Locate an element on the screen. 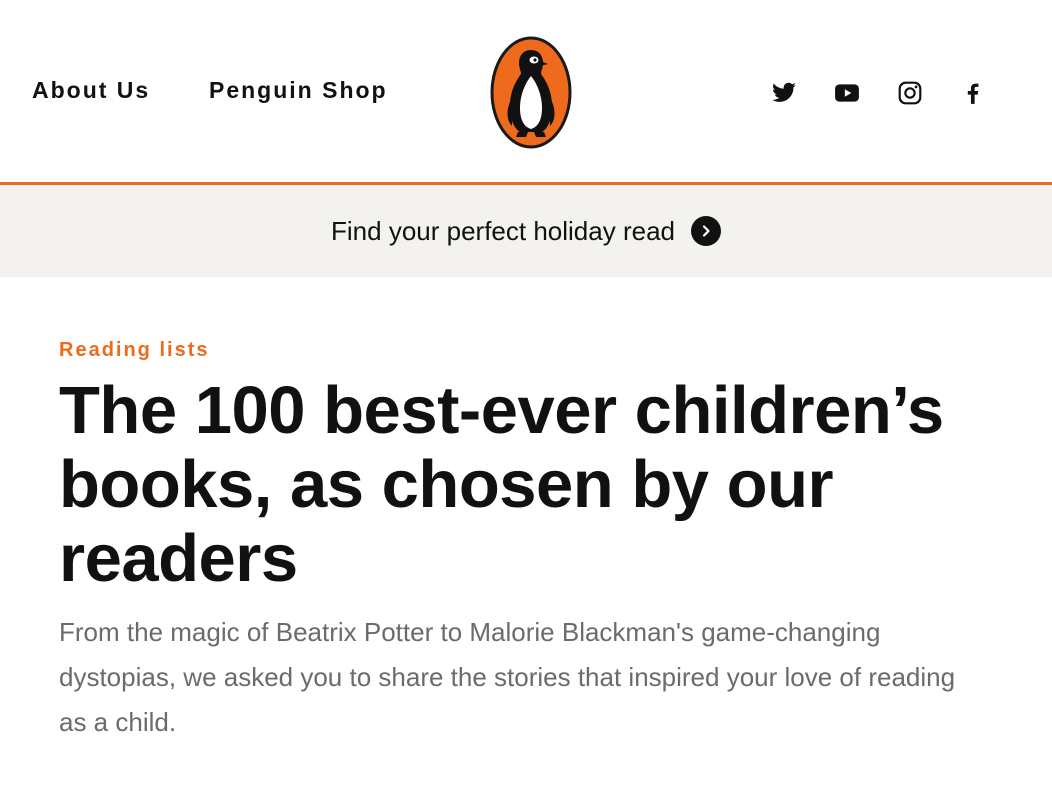  twitter-icon is located at coordinates (784, 93).